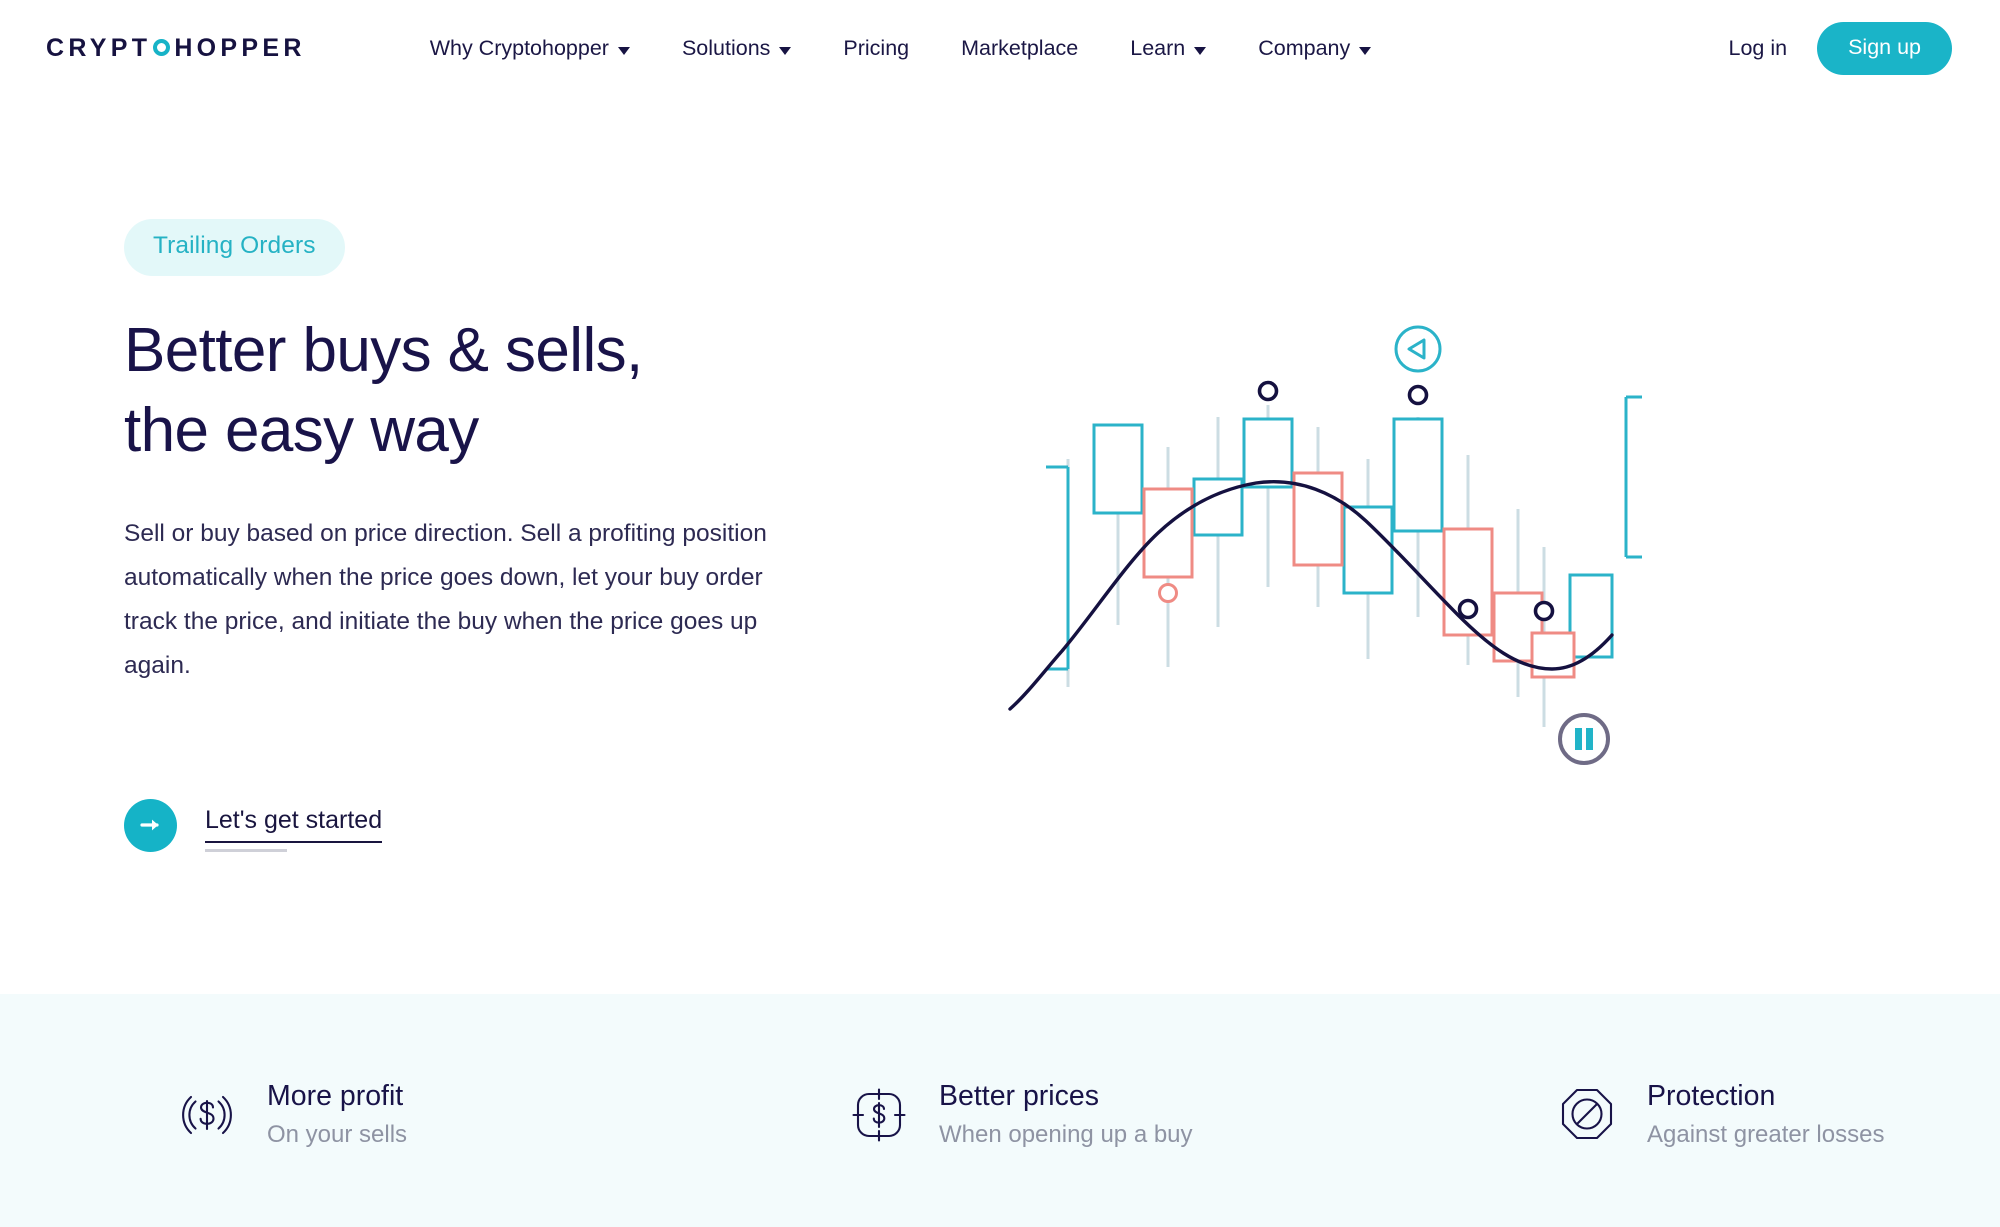 The image size is (2000, 1227). I want to click on feature-subtitle: When opening up a buy, so click(1066, 1135).